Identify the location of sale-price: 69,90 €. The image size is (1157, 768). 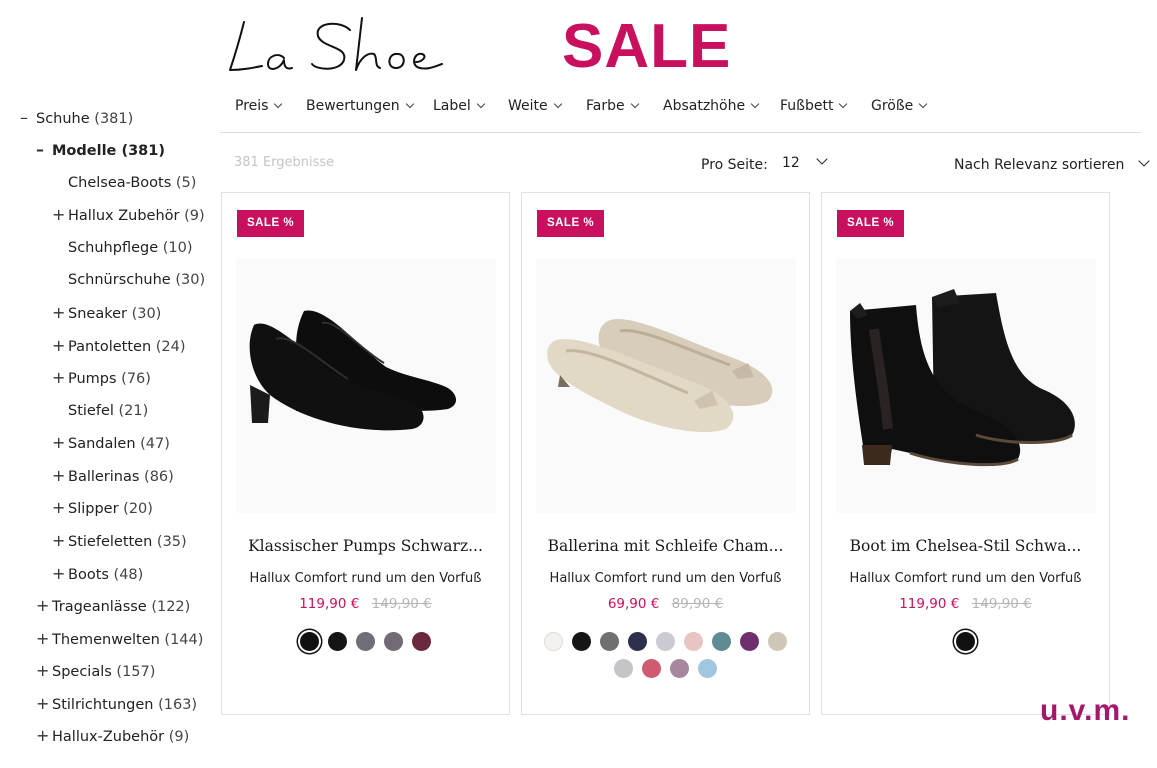
(633, 604).